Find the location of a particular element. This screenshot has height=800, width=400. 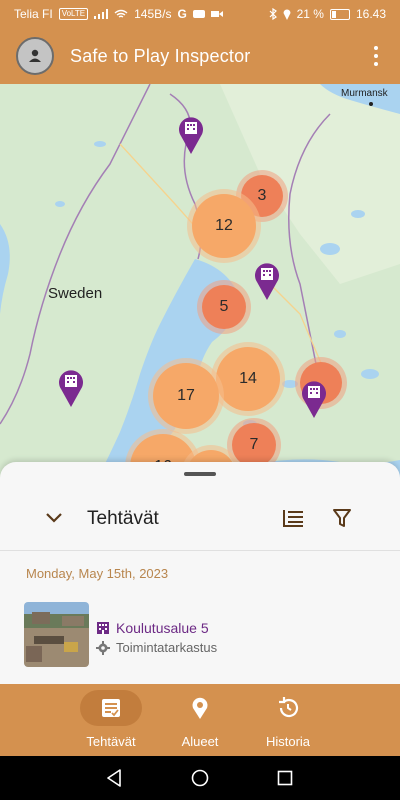

home-icon is located at coordinates (200, 778).